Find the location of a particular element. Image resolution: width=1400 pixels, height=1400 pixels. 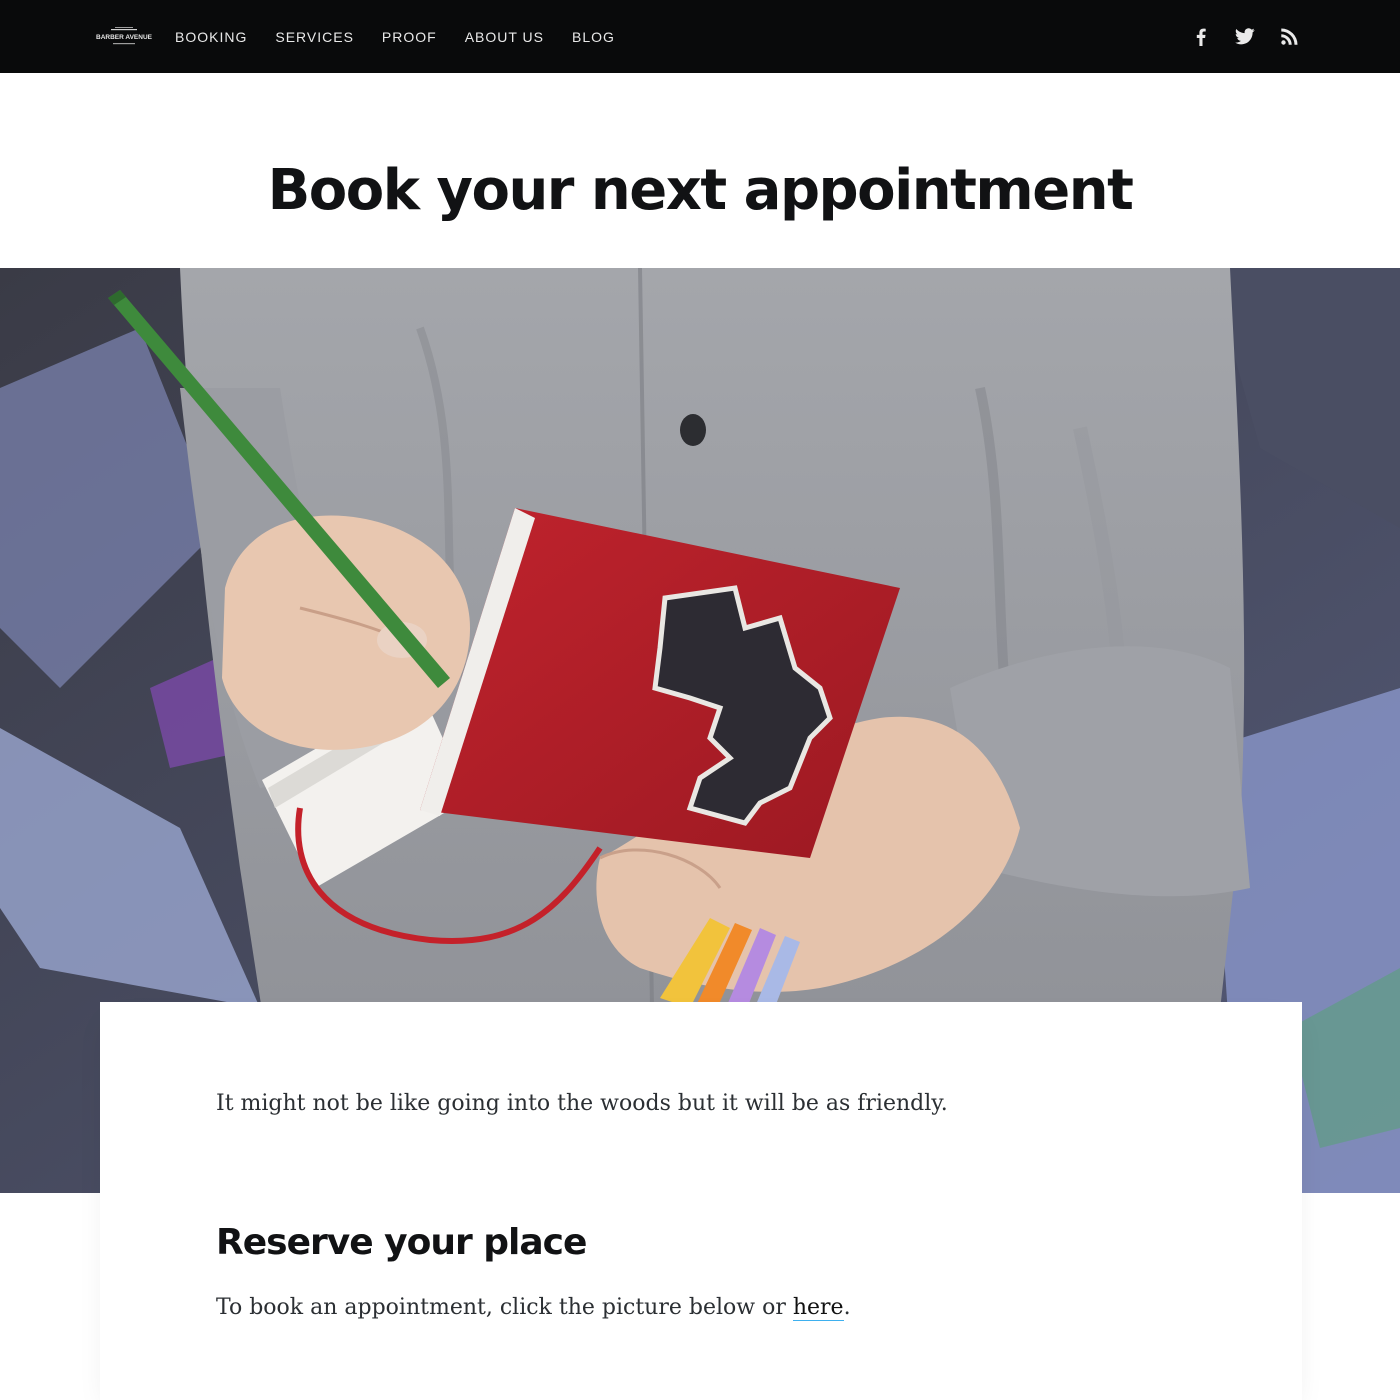

booking-text-suffix: . is located at coordinates (847, 1307).